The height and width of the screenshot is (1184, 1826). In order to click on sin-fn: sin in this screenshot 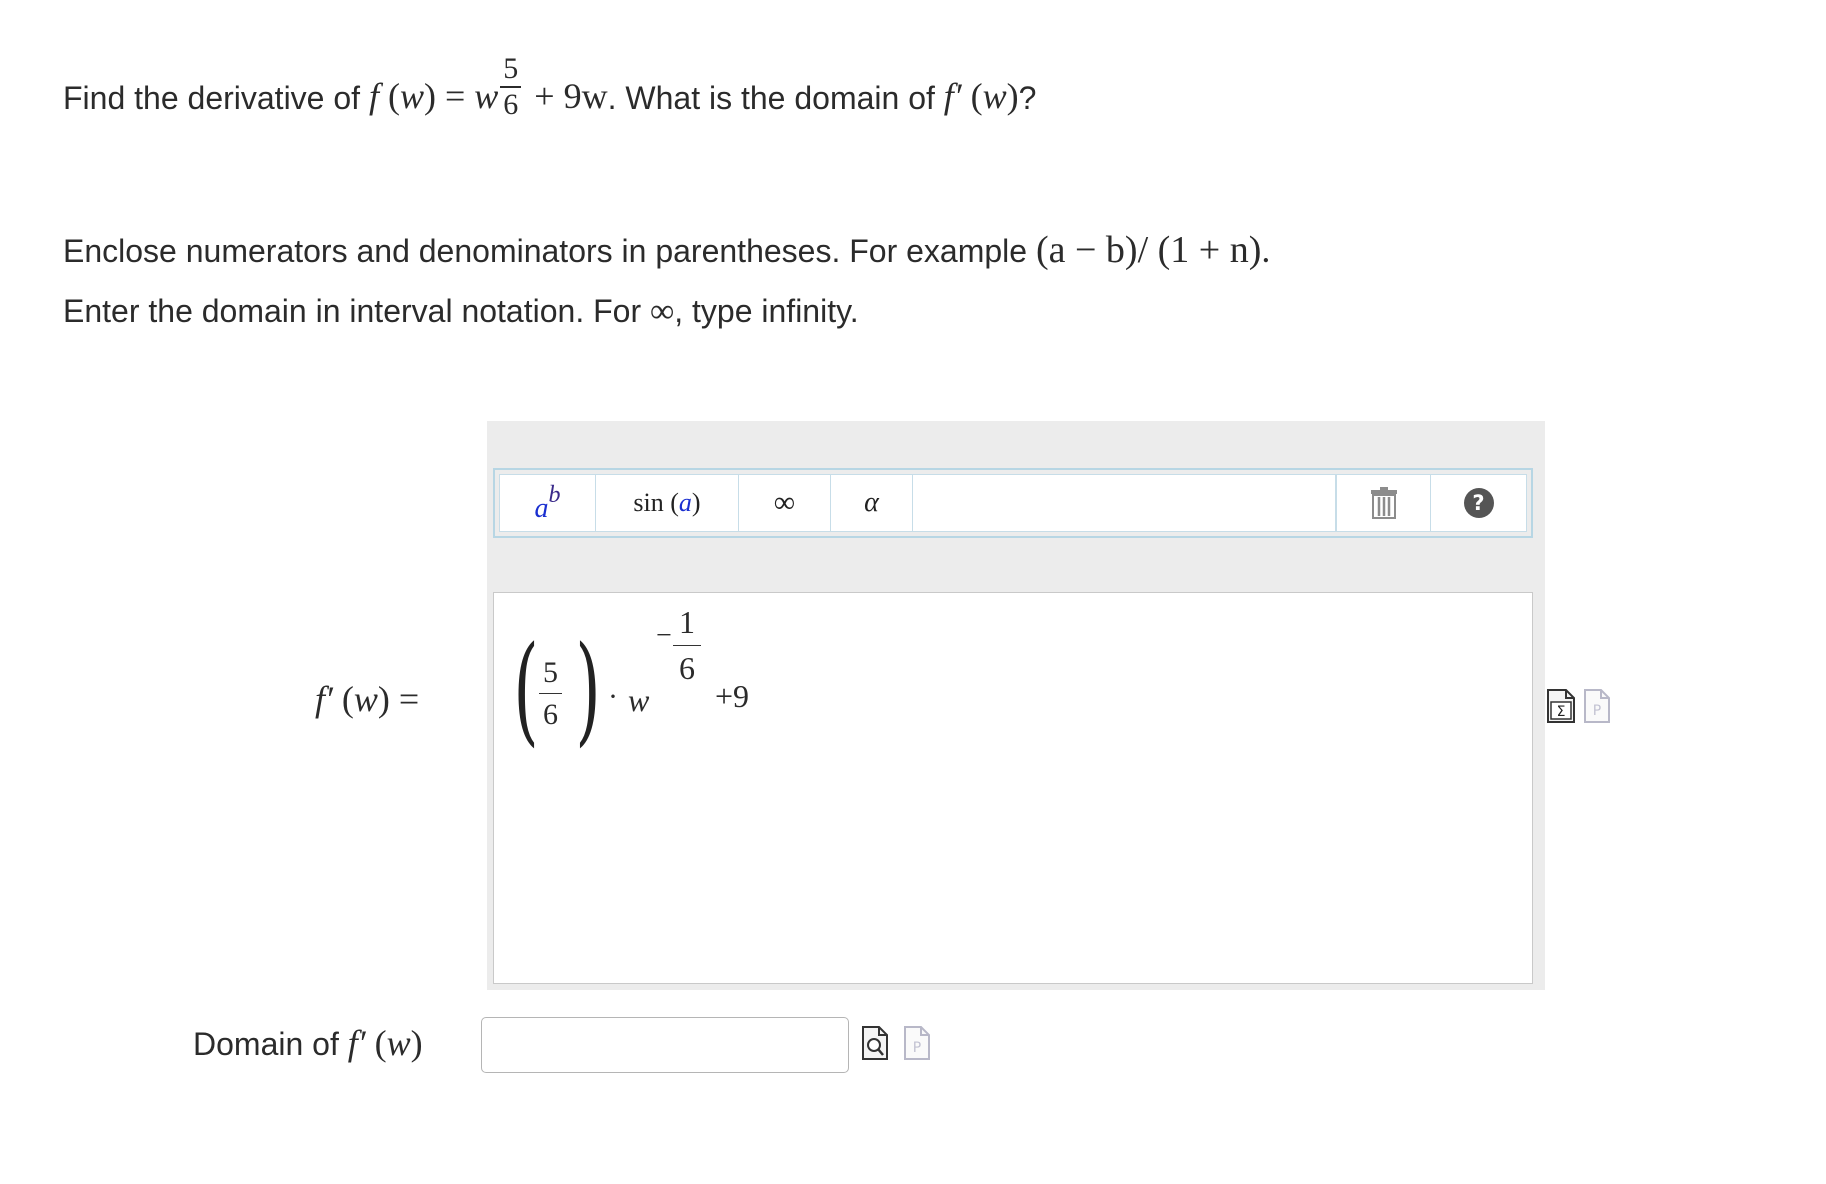, I will do `click(648, 502)`.